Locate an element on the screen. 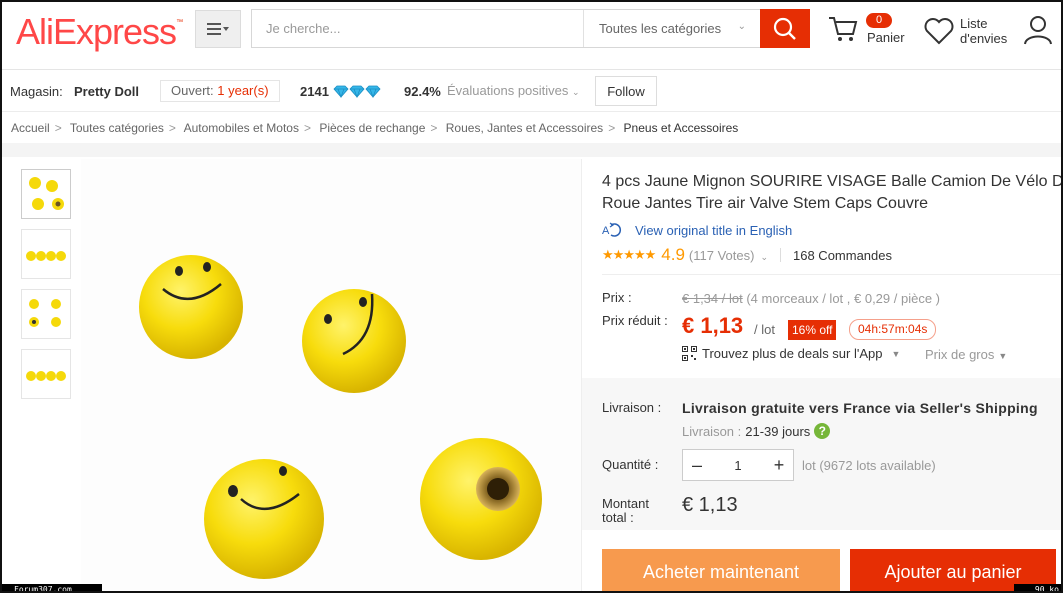 This screenshot has height=593, width=1063. quantity-stepper: – 1 + is located at coordinates (738, 465).